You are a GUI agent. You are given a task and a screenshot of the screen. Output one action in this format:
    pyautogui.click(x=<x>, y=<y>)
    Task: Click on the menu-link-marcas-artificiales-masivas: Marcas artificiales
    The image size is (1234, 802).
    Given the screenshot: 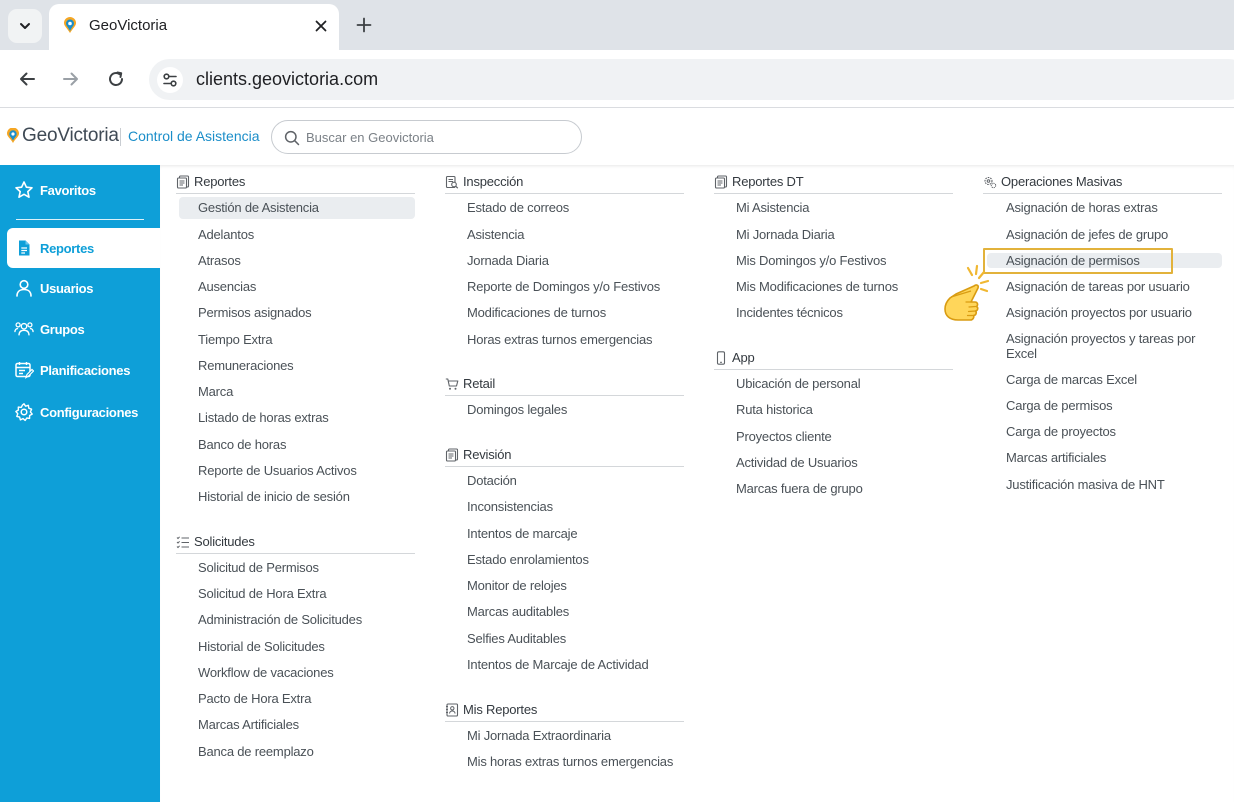 What is the action you would take?
    pyautogui.click(x=1056, y=457)
    